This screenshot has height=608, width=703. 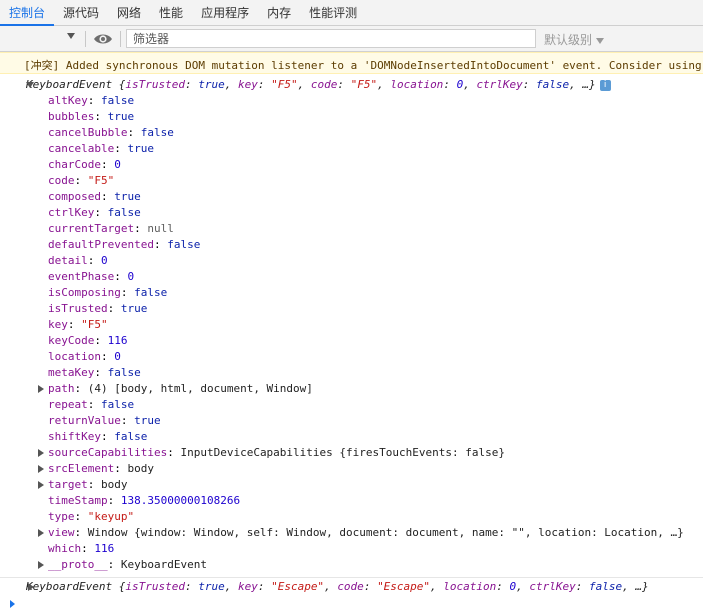 I want to click on tab-application: 应用程序, so click(x=225, y=12).